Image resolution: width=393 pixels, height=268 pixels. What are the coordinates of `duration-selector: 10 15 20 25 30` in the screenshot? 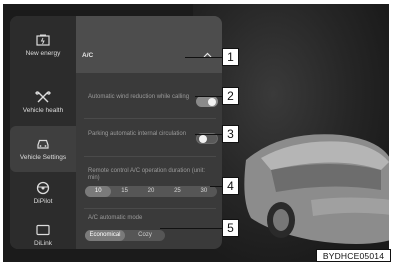 It's located at (151, 191).